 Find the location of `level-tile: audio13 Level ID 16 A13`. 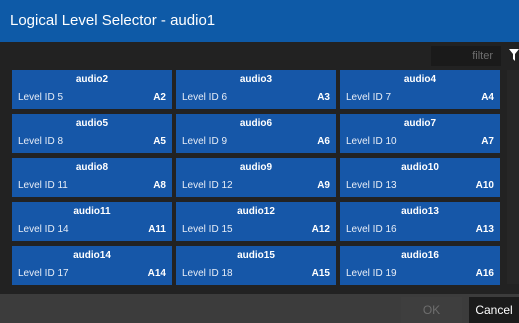

level-tile: audio13 Level ID 16 A13 is located at coordinates (420, 221).